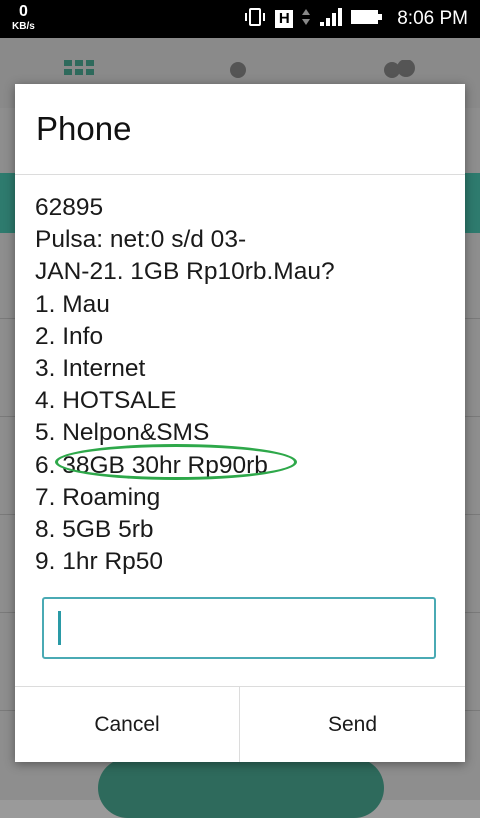 The height and width of the screenshot is (818, 480). Describe the element at coordinates (284, 19) in the screenshot. I see `network-type-badge: H` at that location.